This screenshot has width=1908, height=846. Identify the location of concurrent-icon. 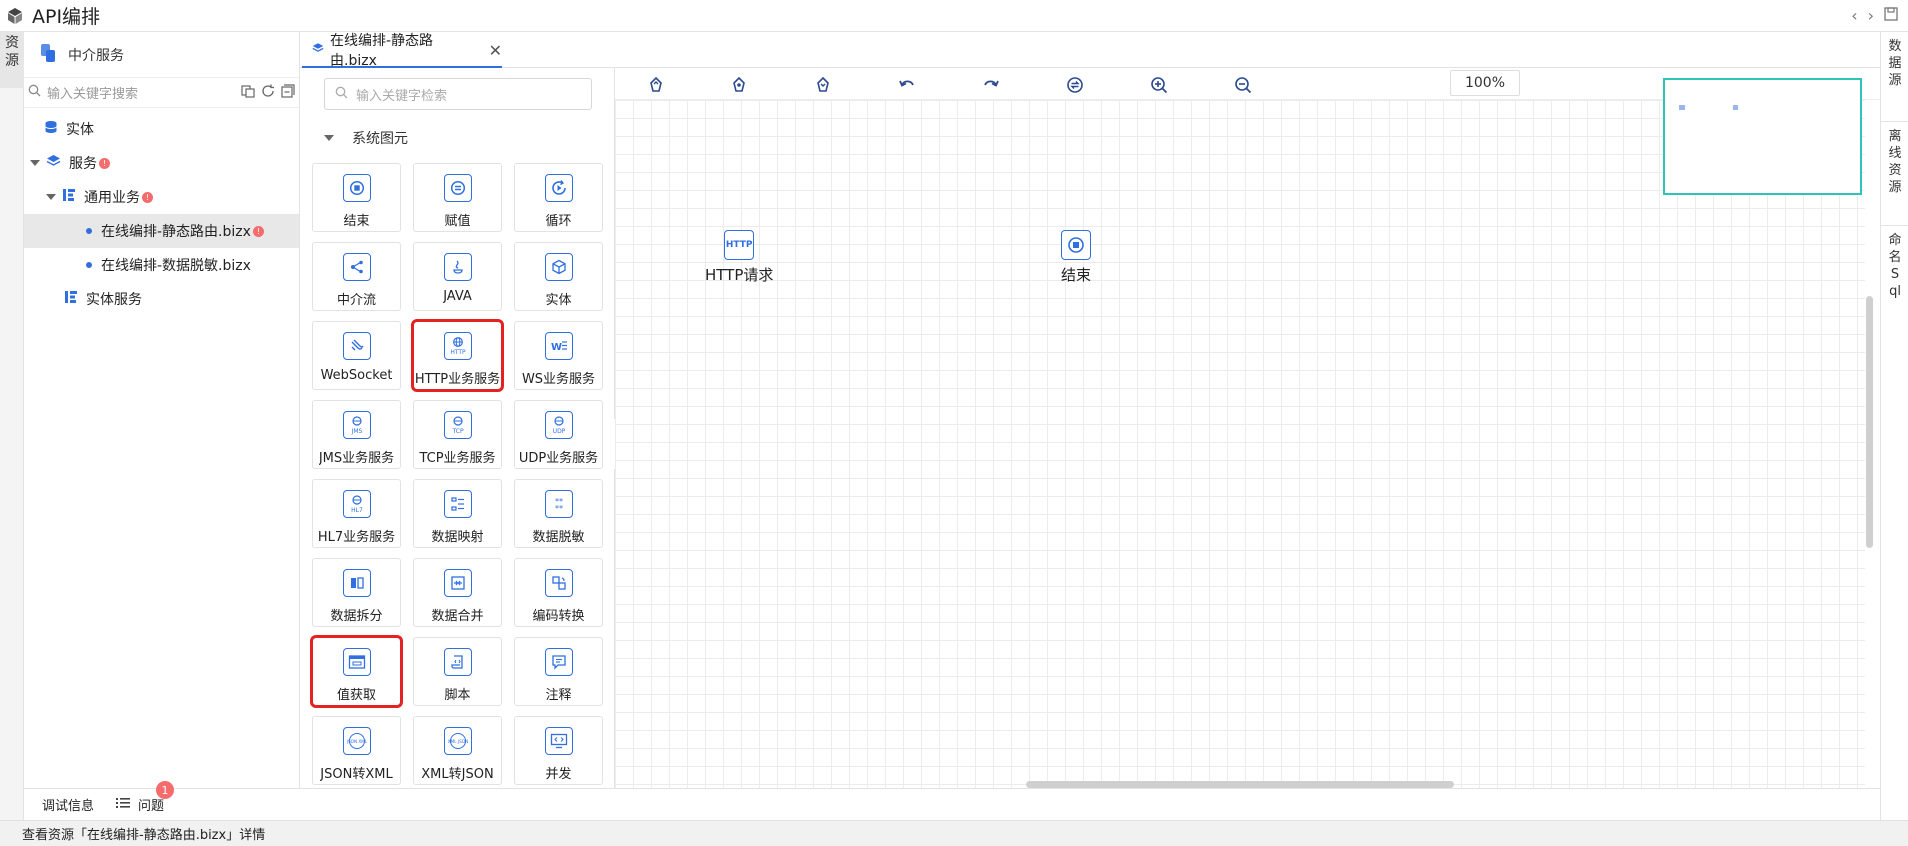
(558, 741).